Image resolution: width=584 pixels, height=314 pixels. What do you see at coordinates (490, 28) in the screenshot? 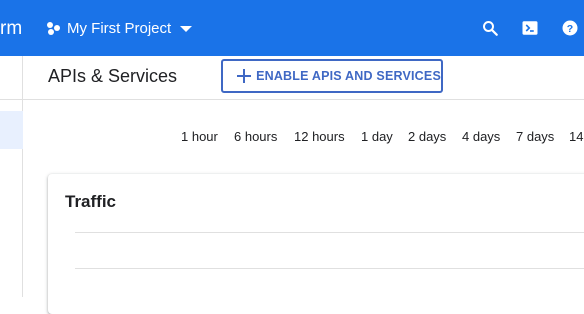
I see `search-icon` at bounding box center [490, 28].